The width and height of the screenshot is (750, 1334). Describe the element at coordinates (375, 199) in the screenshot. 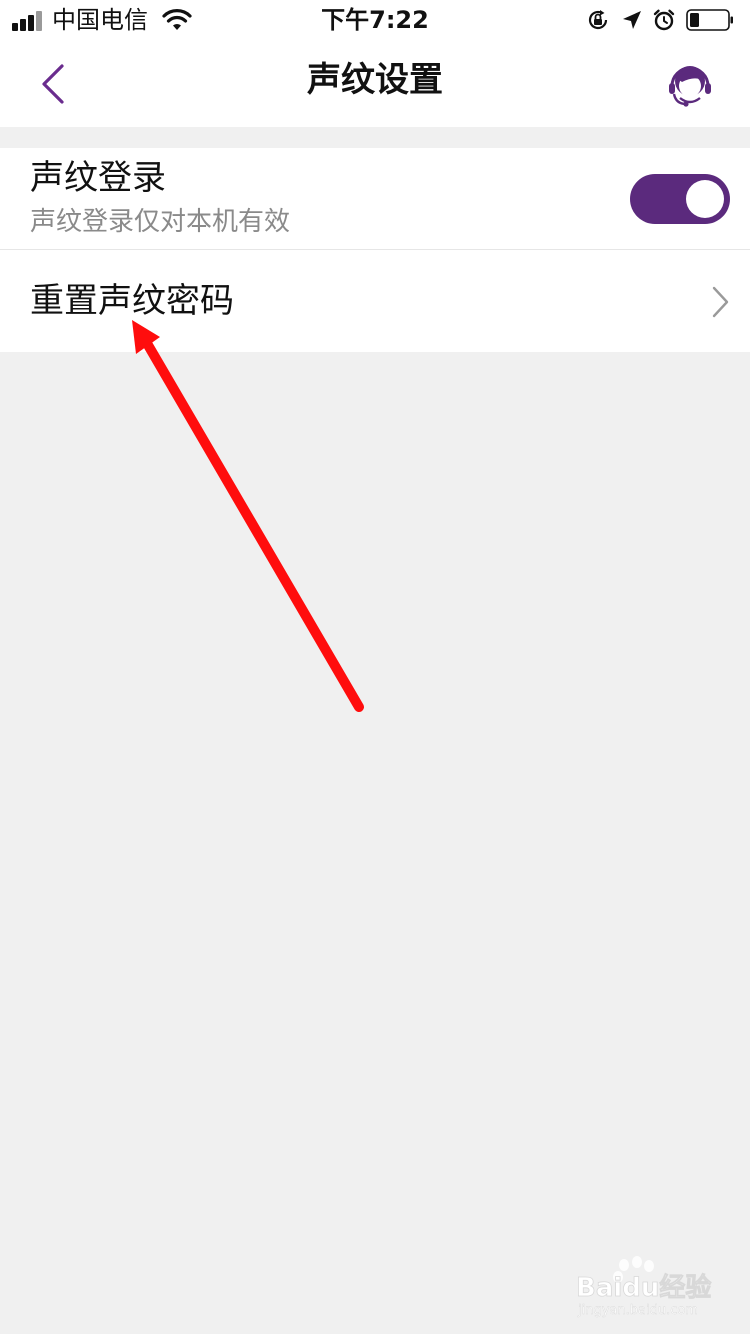

I see `voice-login-row: 声纹登录 声纹登录仅对本机有效` at that location.